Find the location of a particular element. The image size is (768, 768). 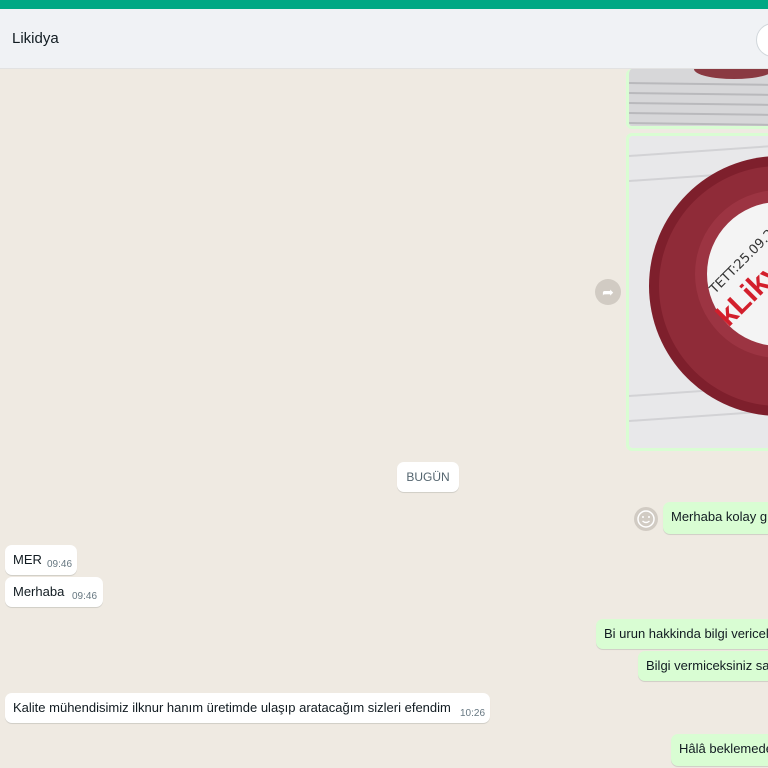

outgoing-message: Bilgi vermiceksiniz sa is located at coordinates (703, 666).